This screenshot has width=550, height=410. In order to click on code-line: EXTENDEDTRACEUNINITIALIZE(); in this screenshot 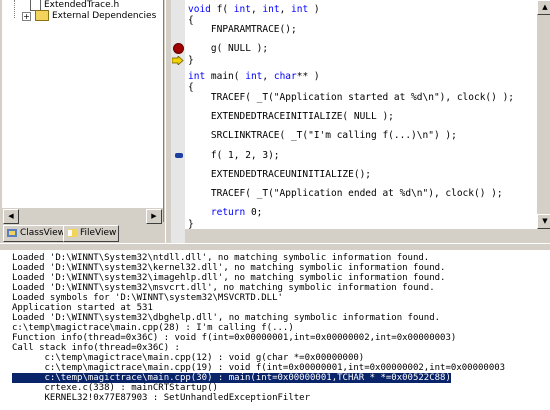, I will do `click(280, 174)`.